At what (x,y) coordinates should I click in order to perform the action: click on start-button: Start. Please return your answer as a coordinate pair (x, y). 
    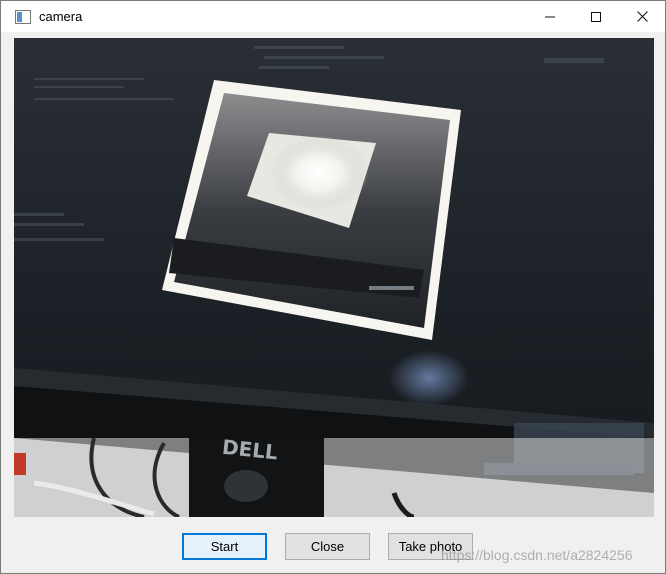
    Looking at the image, I should click on (224, 546).